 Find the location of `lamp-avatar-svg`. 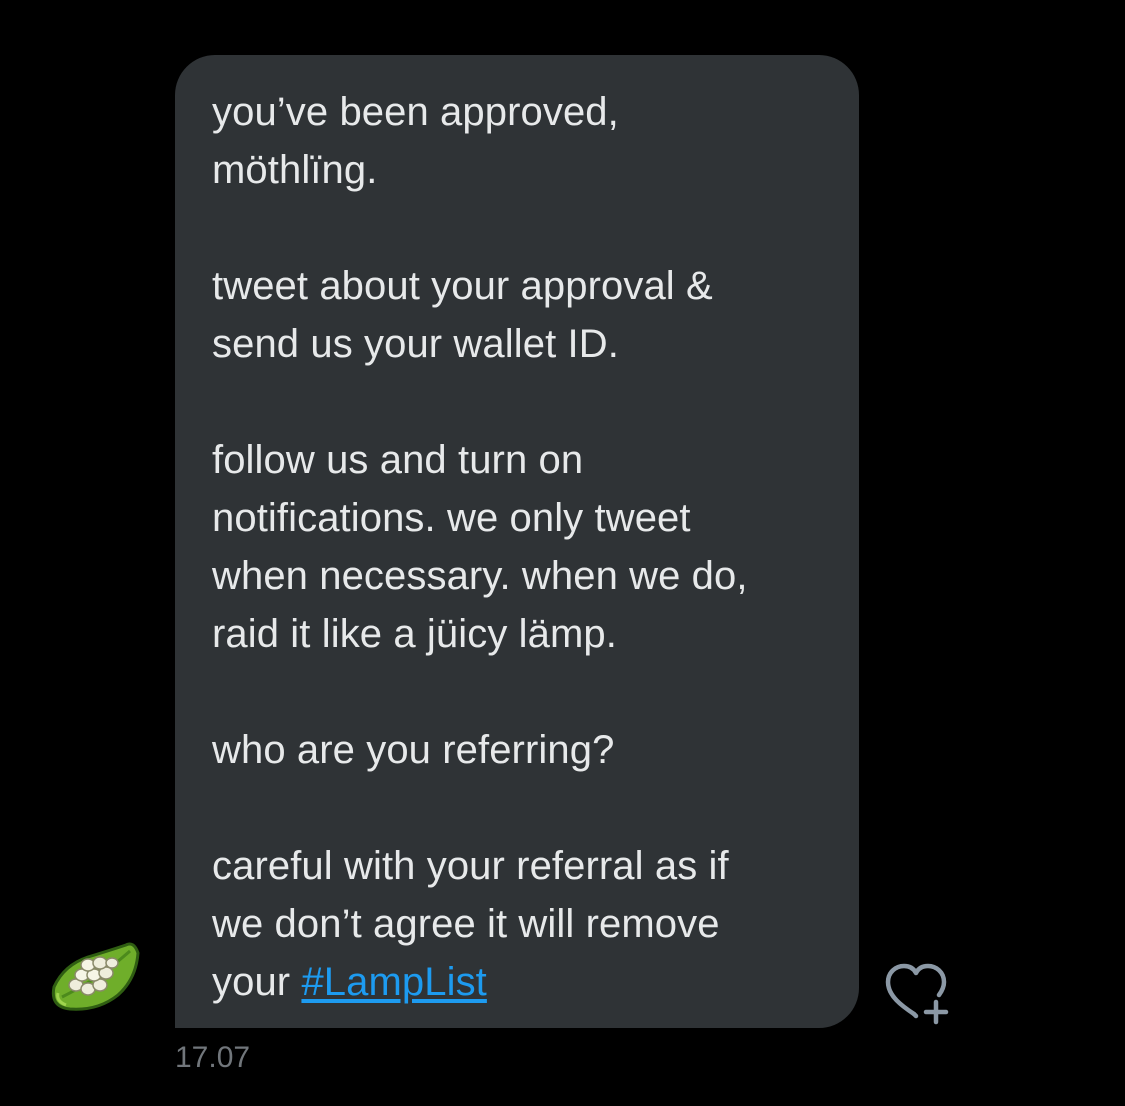

lamp-avatar-svg is located at coordinates (95, 976).